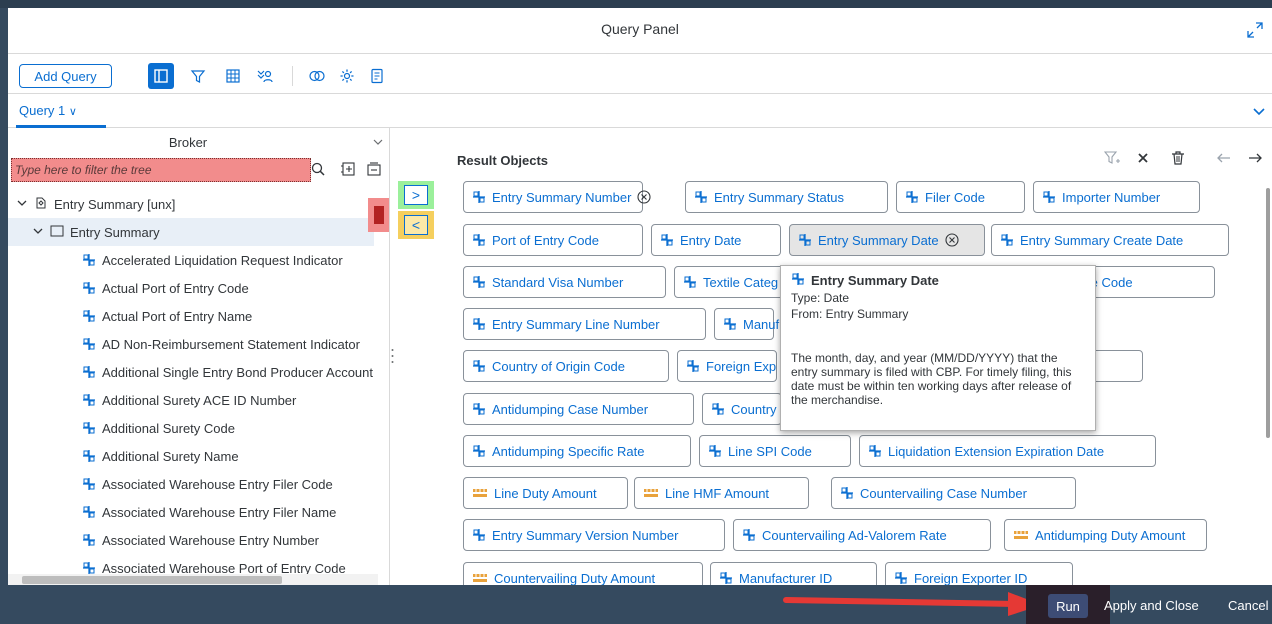 The width and height of the screenshot is (1272, 624). I want to click on result-object-chip: Foreign Exporter ID, so click(979, 573).